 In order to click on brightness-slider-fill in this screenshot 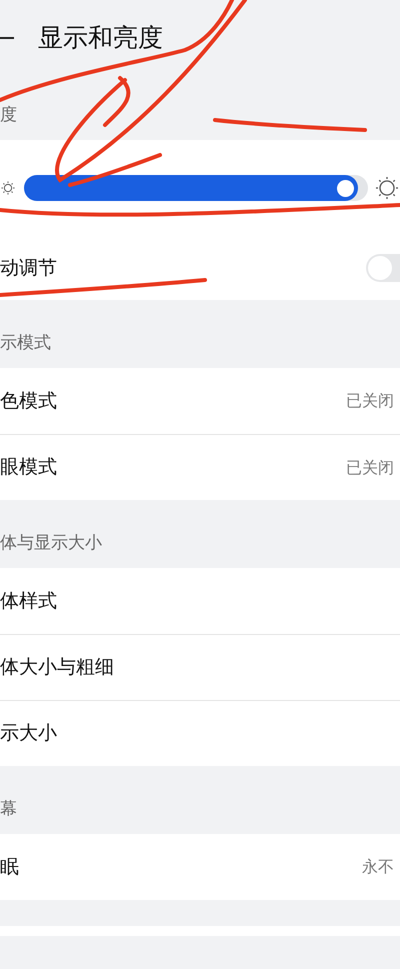, I will do `click(191, 188)`.